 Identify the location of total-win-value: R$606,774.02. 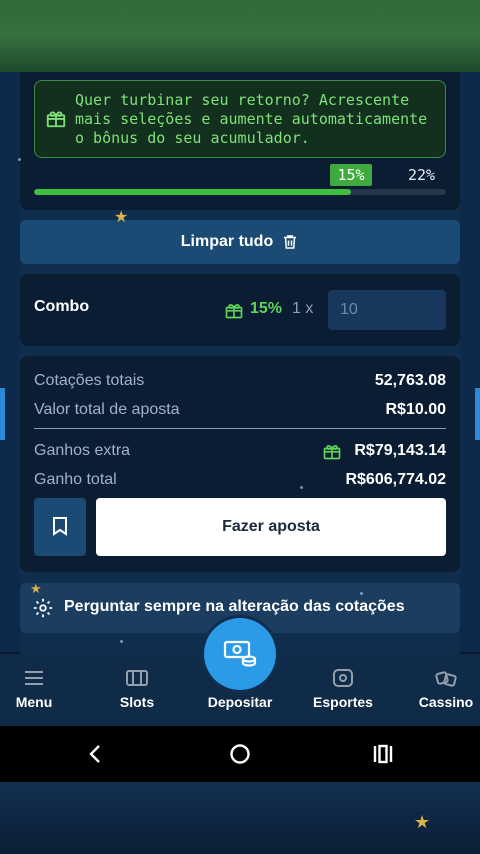
(395, 479).